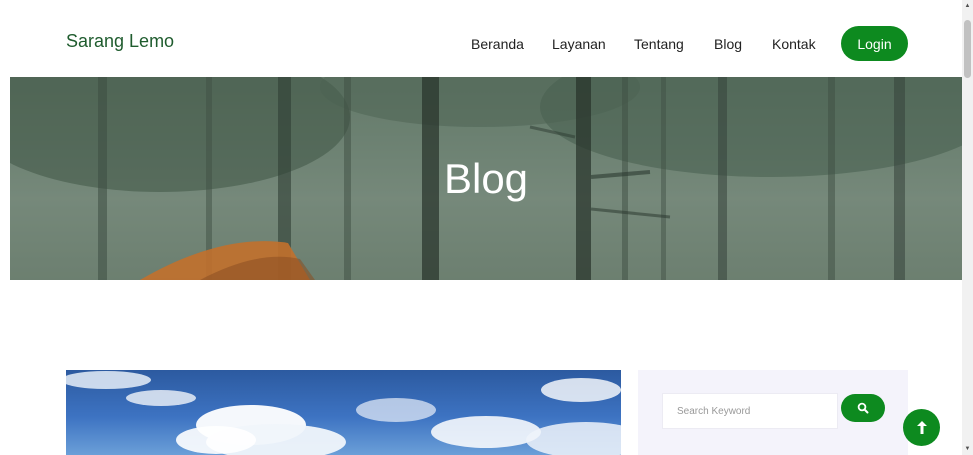  What do you see at coordinates (874, 43) in the screenshot?
I see `login-button: Login` at bounding box center [874, 43].